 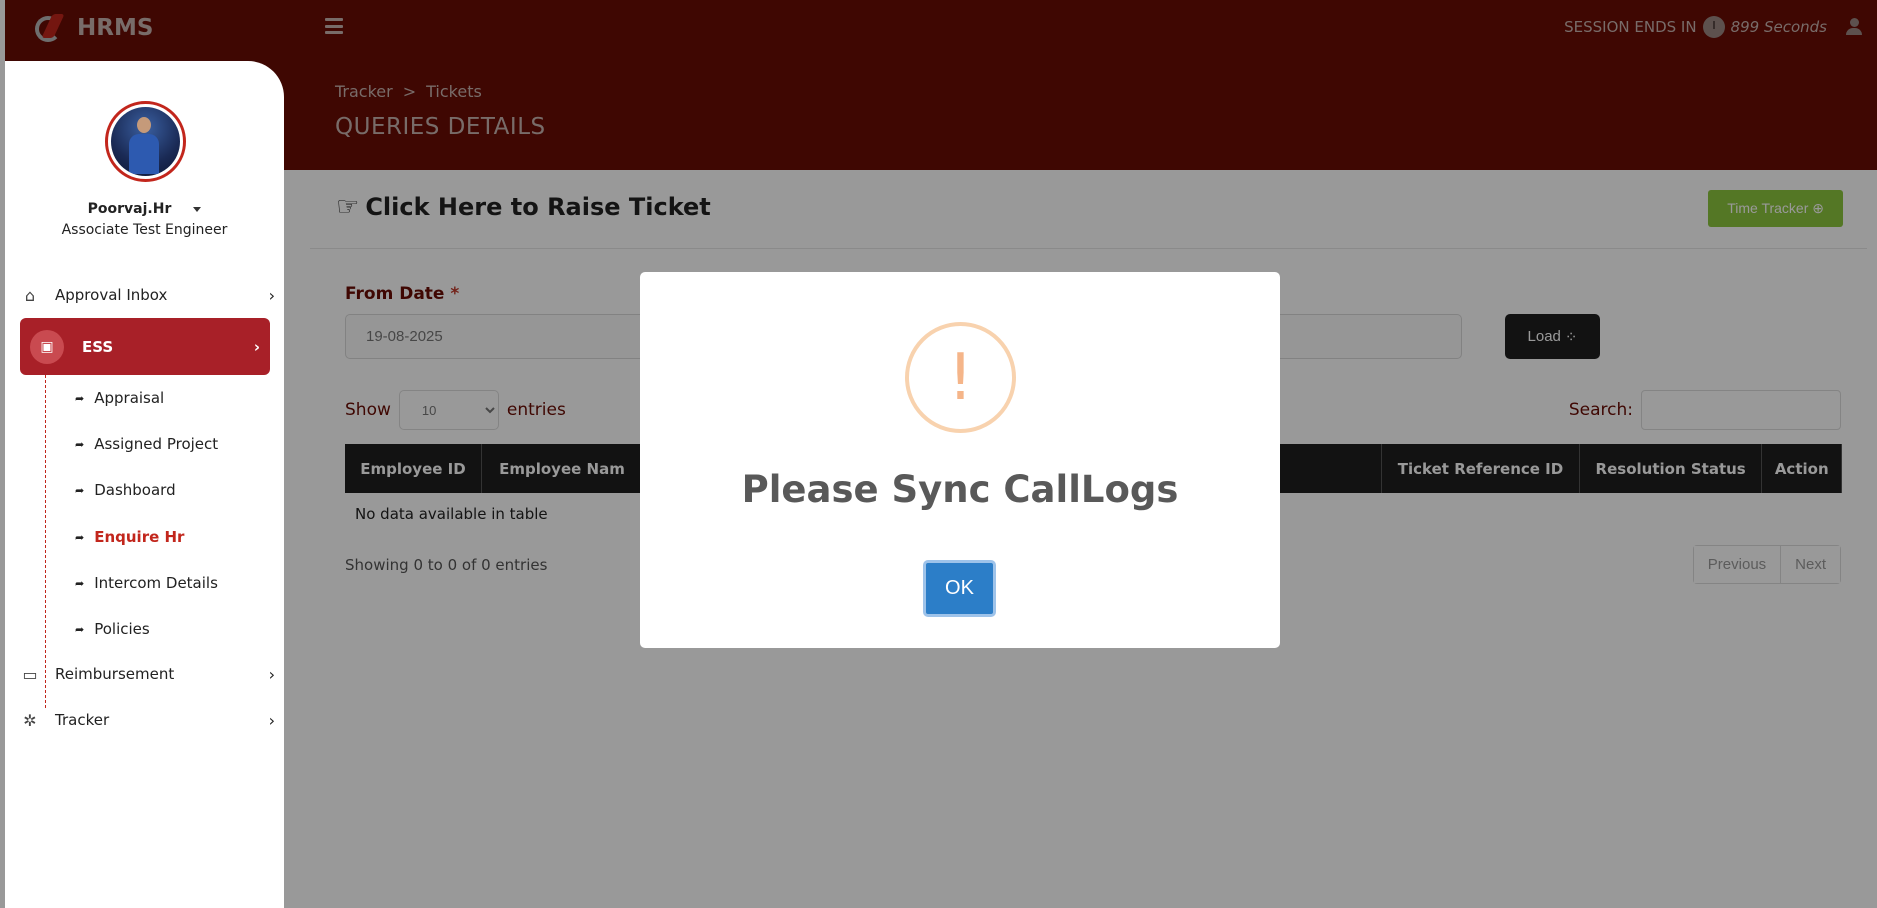 I want to click on sidebar-subitem-assigned-project: ➦ Assigned Project, so click(x=146, y=444).